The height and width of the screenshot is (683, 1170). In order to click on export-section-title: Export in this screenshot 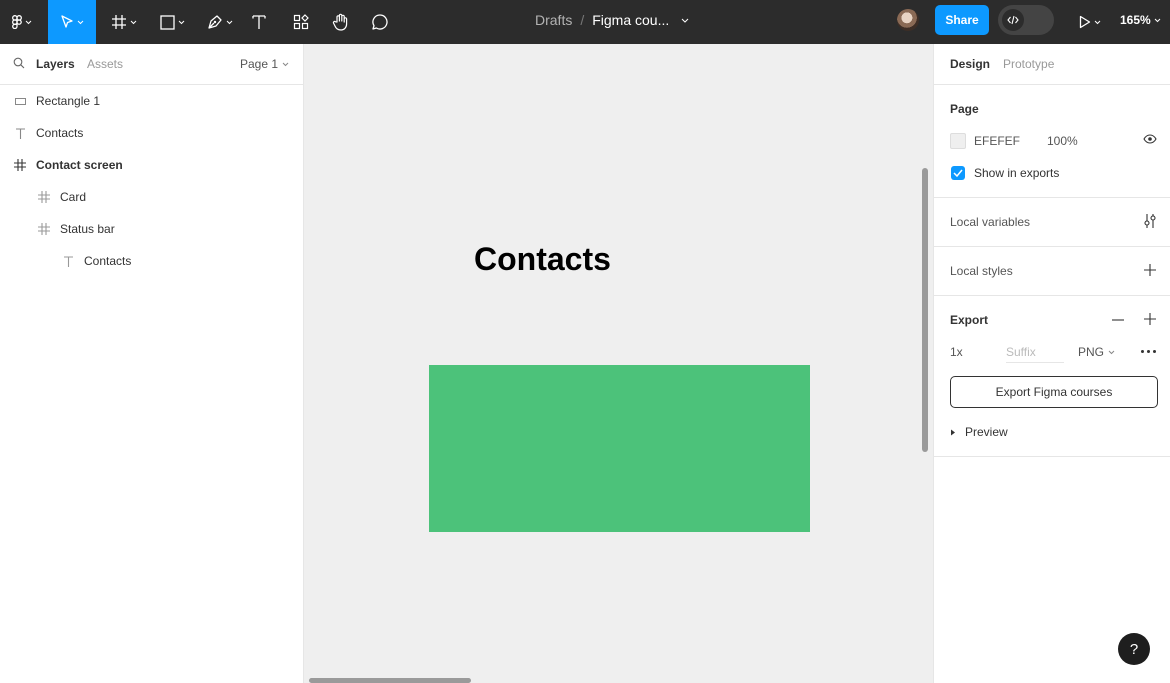, I will do `click(969, 320)`.